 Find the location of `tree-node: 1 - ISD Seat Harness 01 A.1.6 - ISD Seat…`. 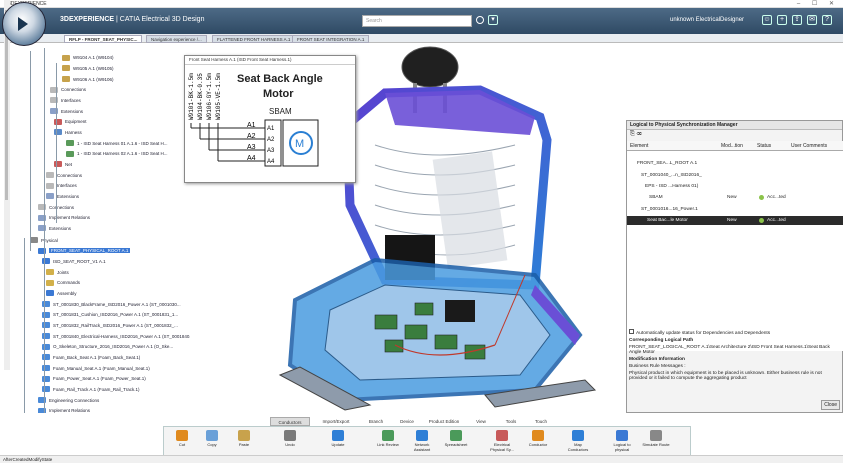

tree-node: 1 - ISD Seat Harness 01 A.1.6 - ISD Seat… is located at coordinates (117, 143).